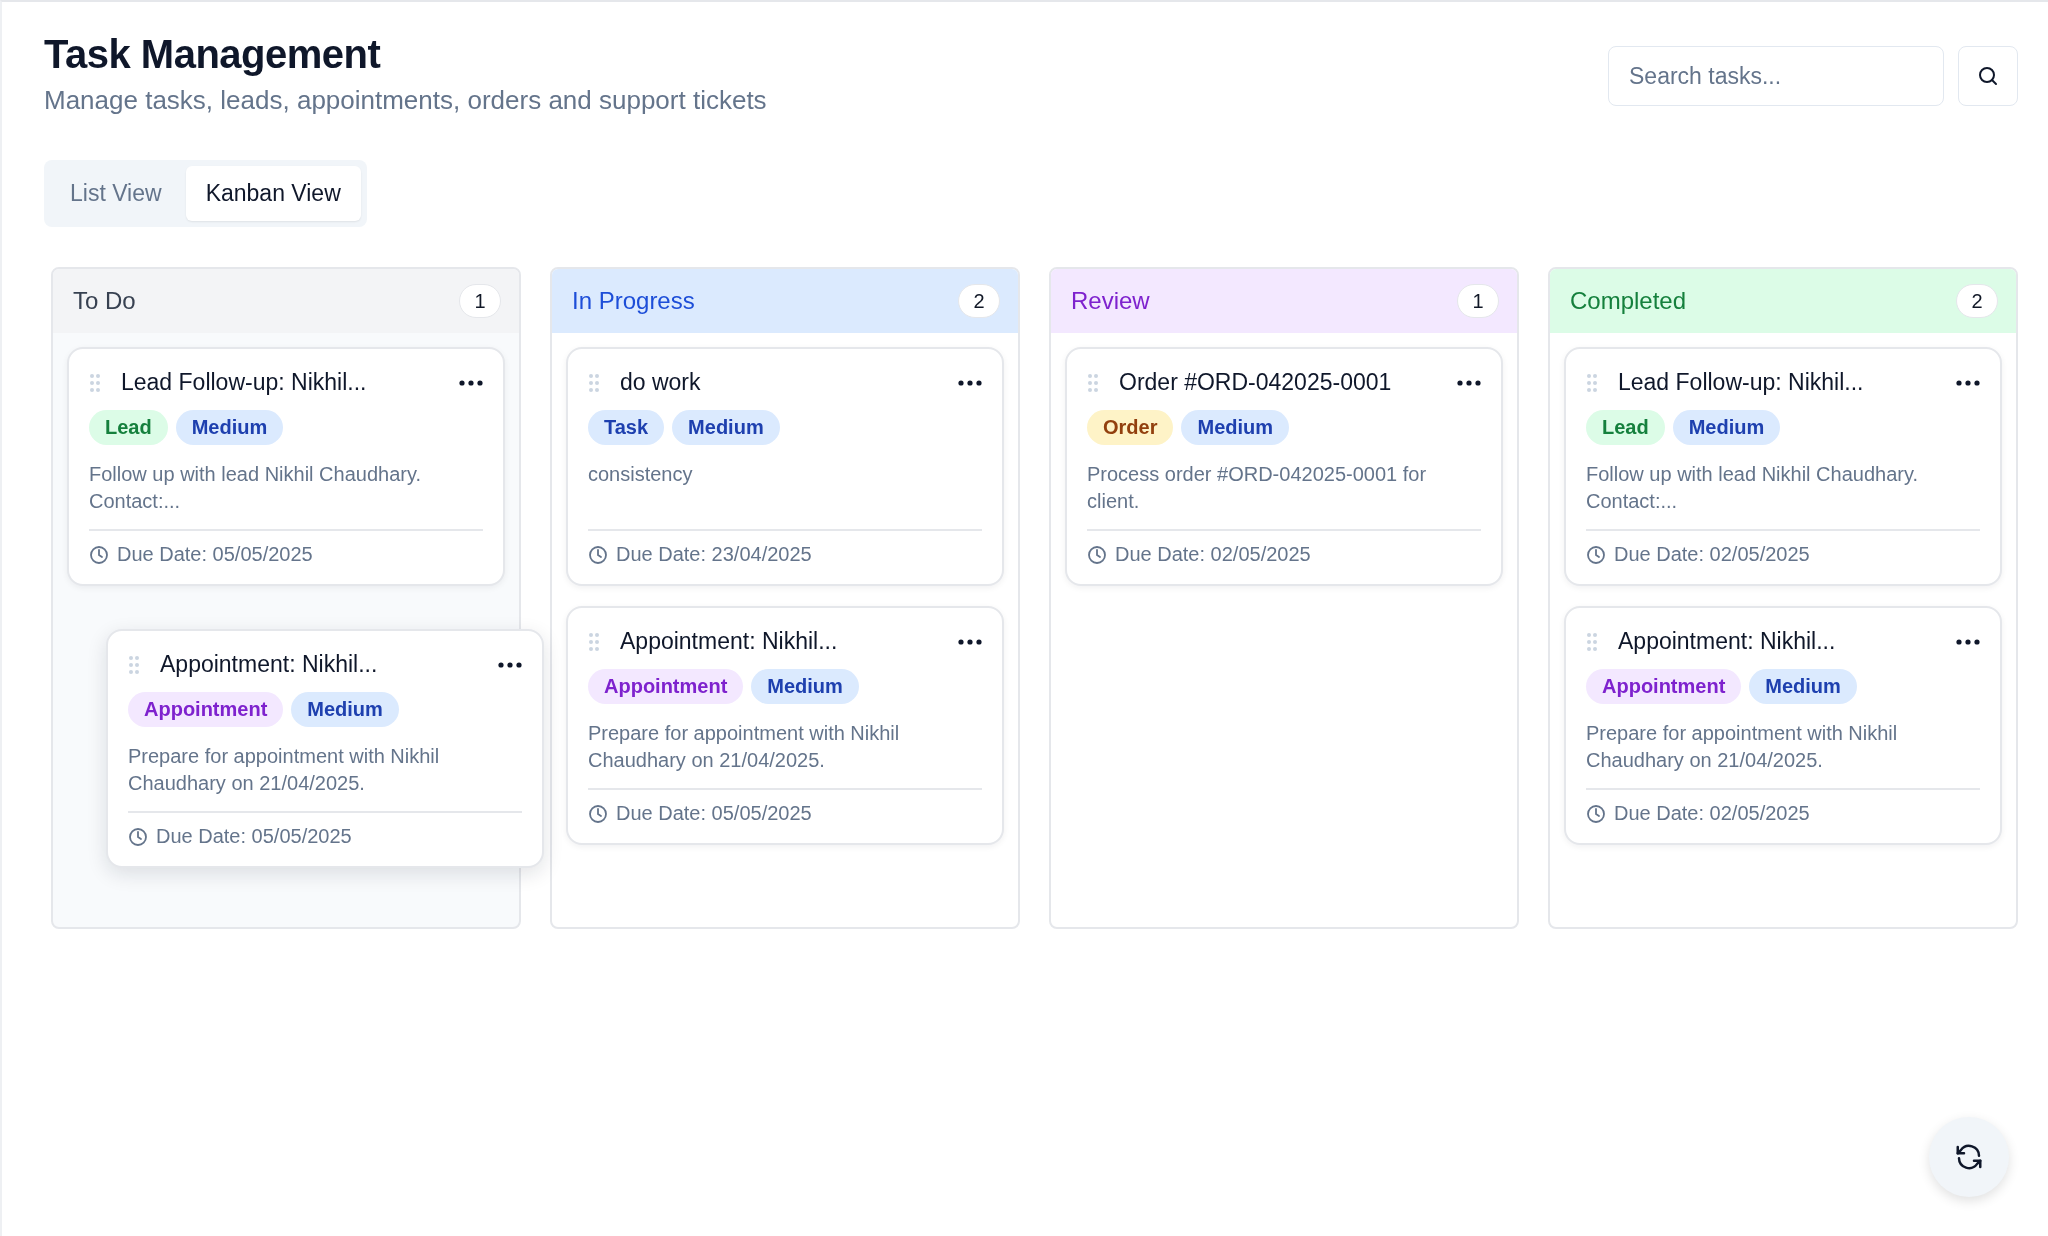 The height and width of the screenshot is (1236, 2048). I want to click on task-card: Appointment: Nikhil... Appointment Medium Prepare for appointment with Nikhil Chaudhary on 21/04/2025. Due Date: 05/05/2025, so click(785, 725).